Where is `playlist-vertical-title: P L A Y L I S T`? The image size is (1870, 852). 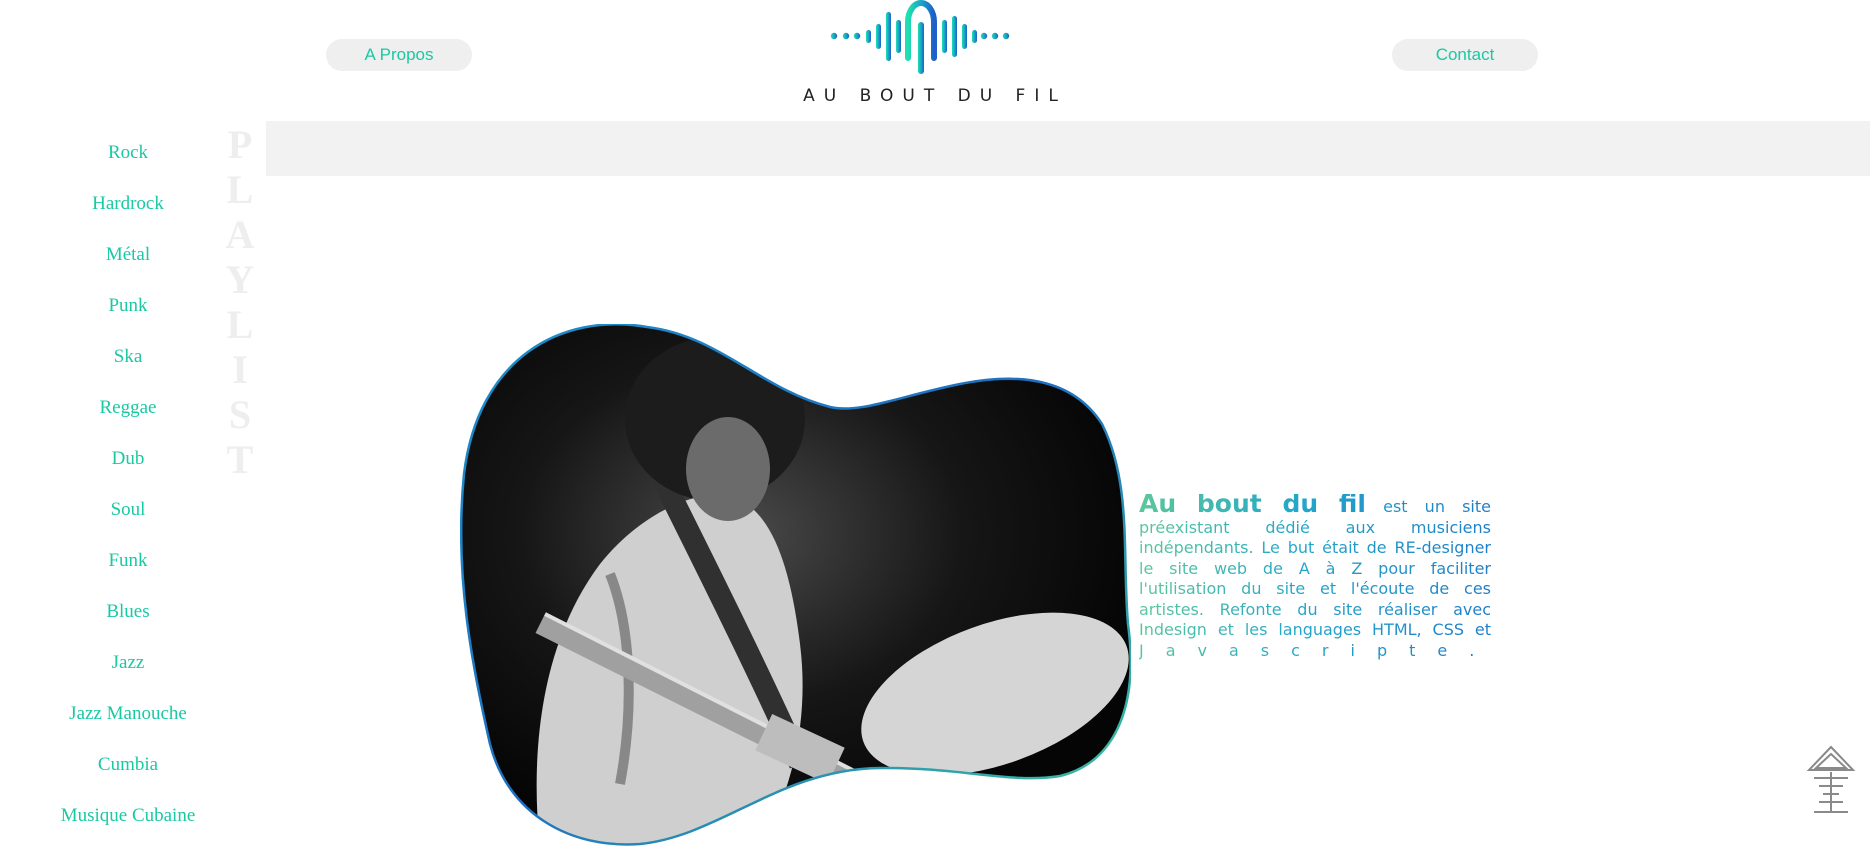 playlist-vertical-title: P L A Y L I S T is located at coordinates (240, 302).